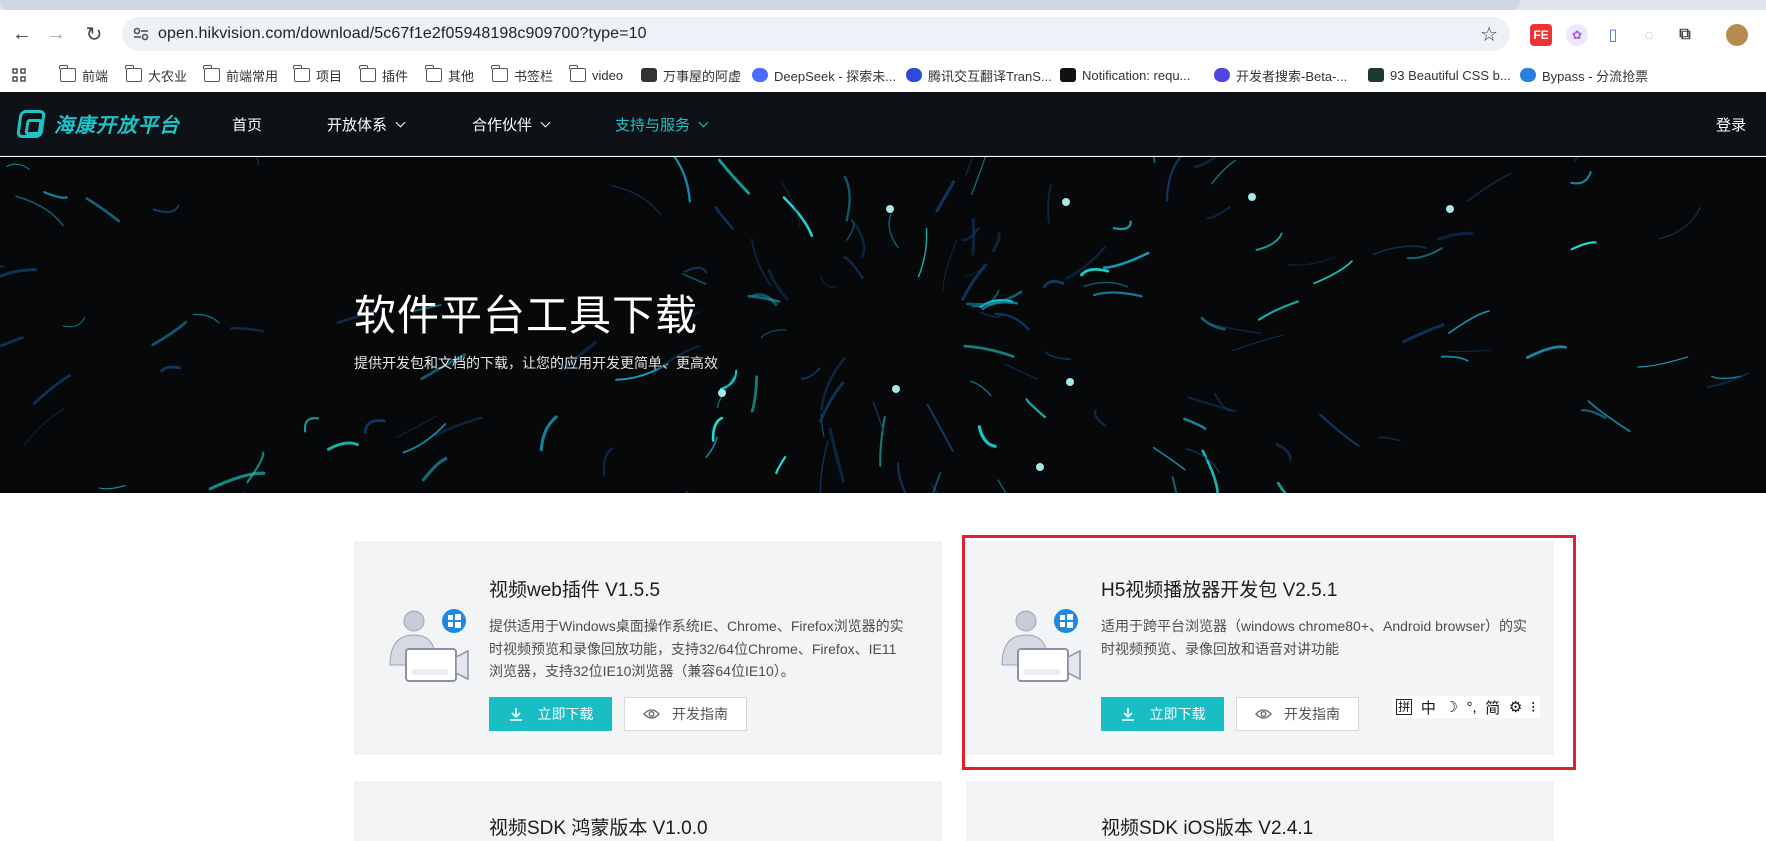  Describe the element at coordinates (56, 34) in the screenshot. I see `forward-arrow-icon: →` at that location.